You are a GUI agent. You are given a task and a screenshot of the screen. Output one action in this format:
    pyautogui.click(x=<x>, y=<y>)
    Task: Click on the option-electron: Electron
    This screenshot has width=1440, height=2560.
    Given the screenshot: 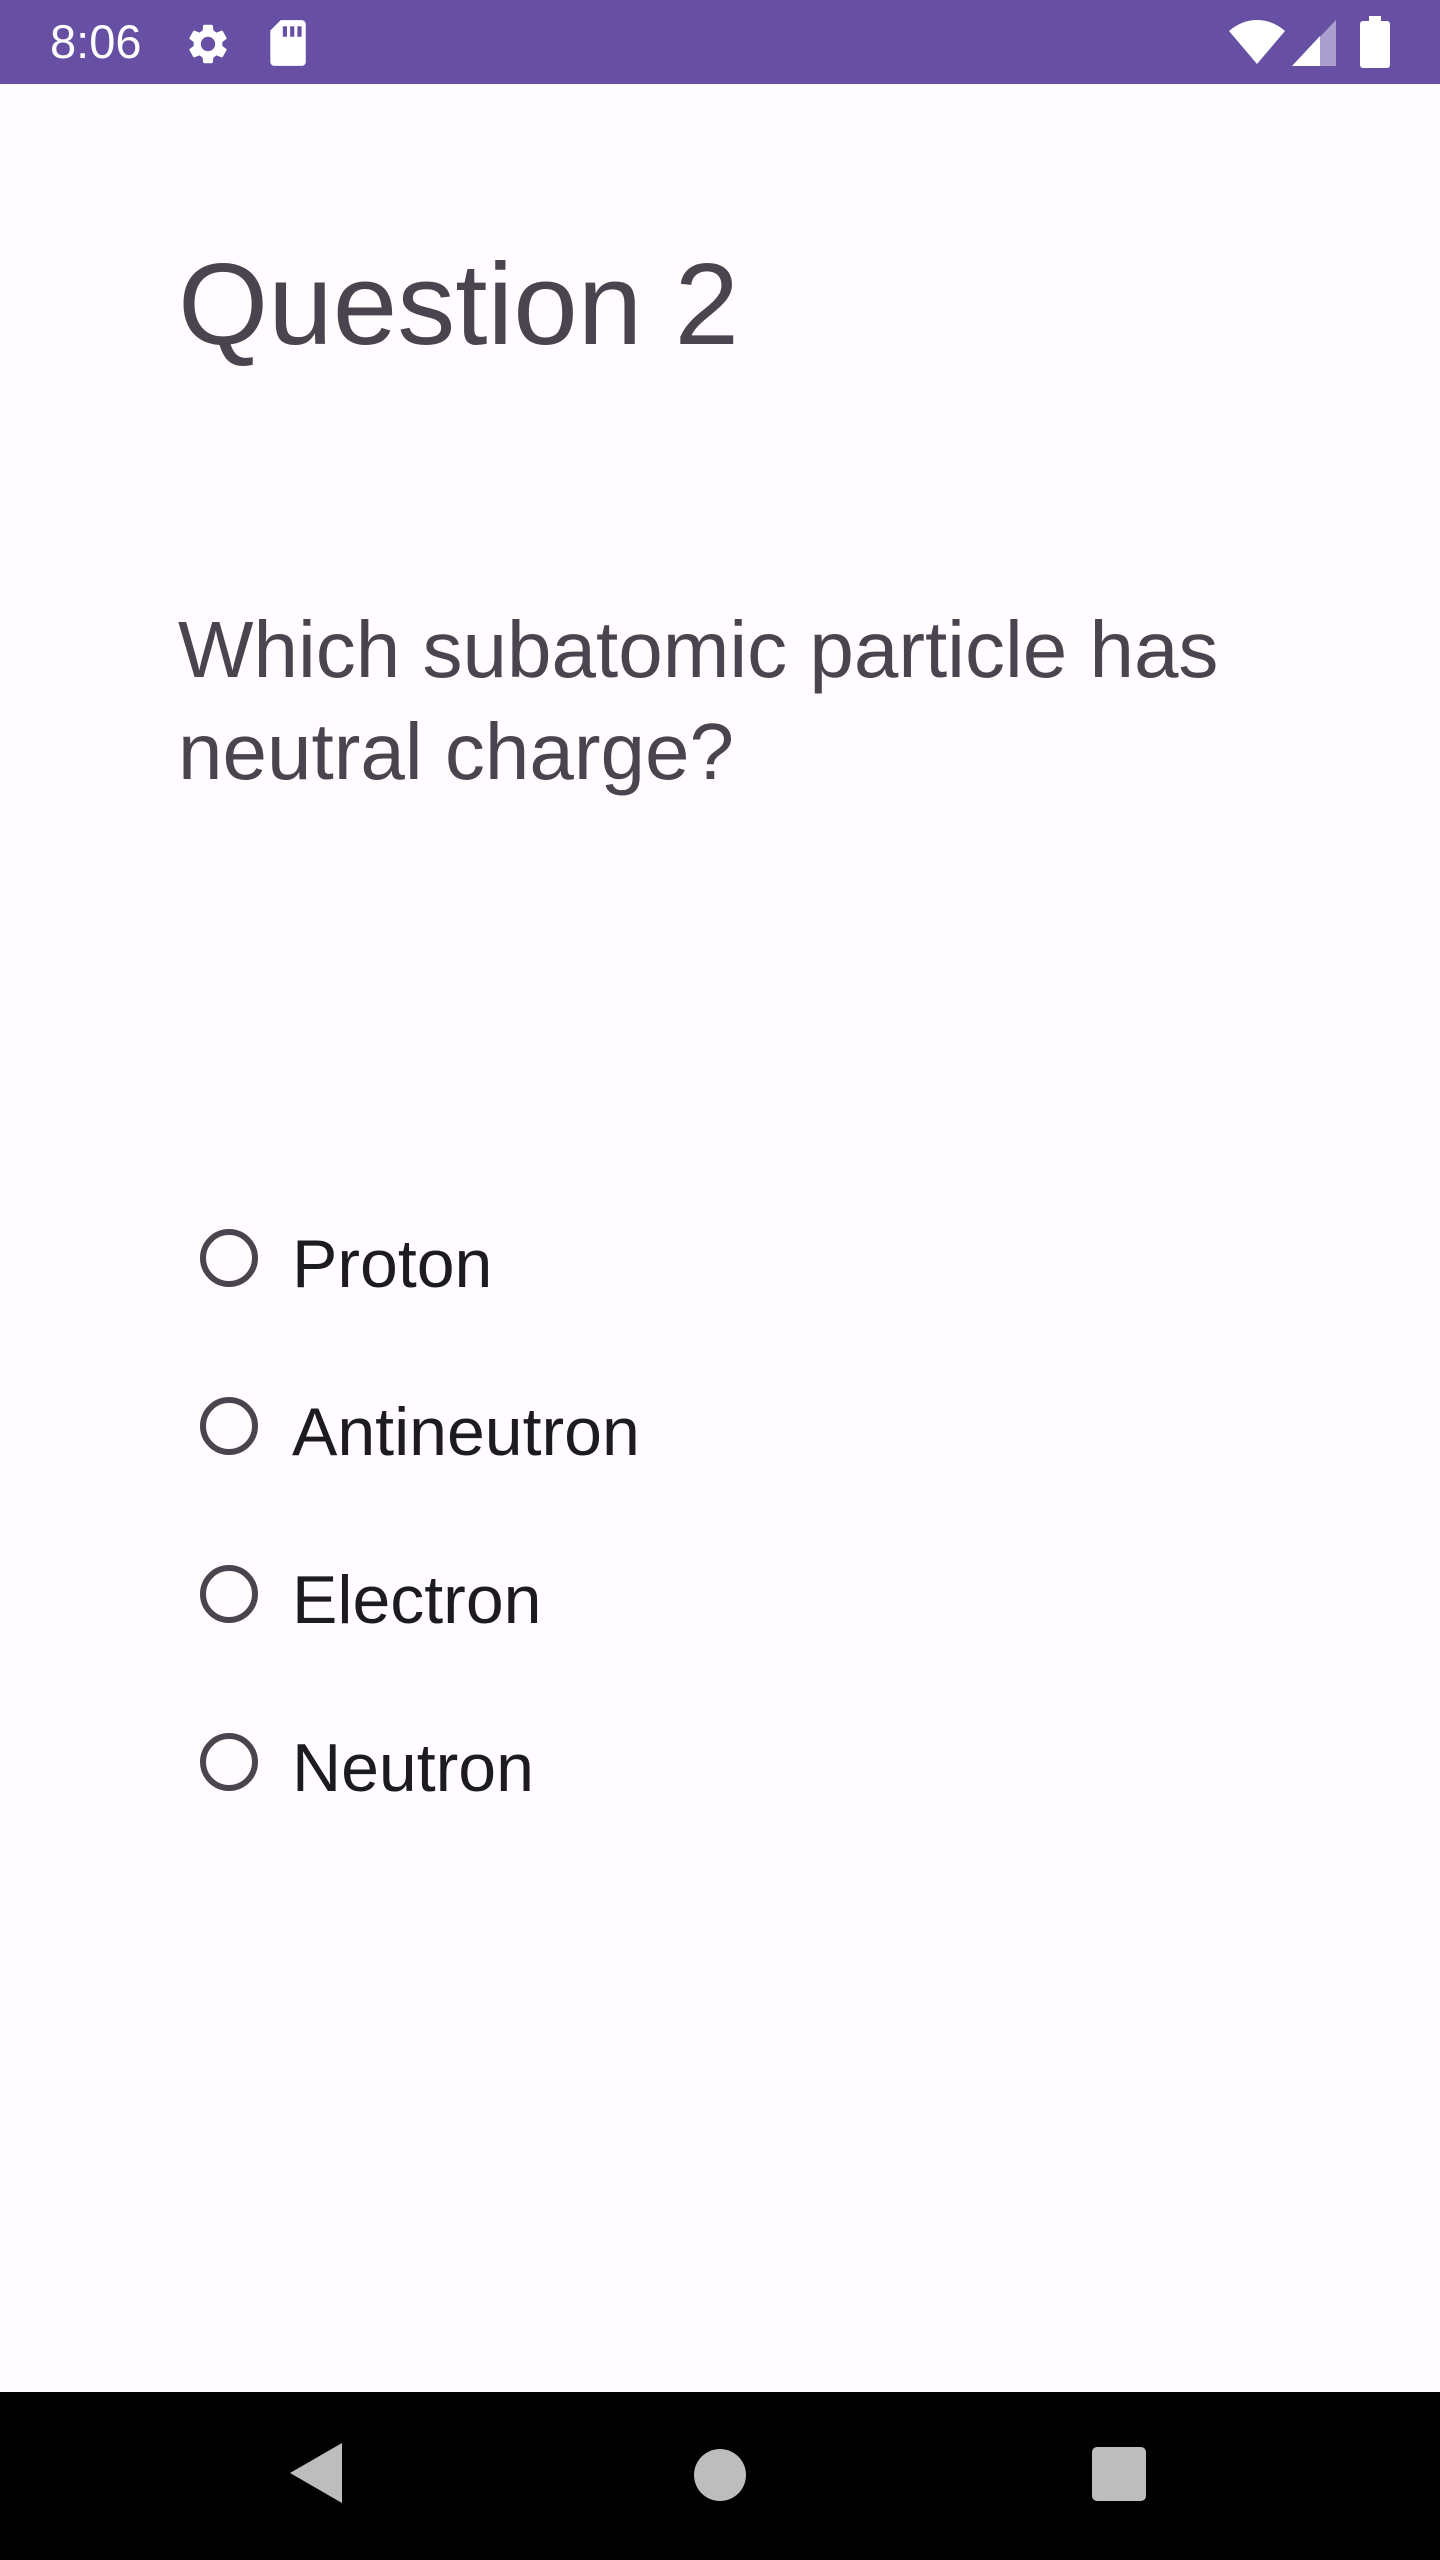 What is the action you would take?
    pyautogui.click(x=628, y=1600)
    